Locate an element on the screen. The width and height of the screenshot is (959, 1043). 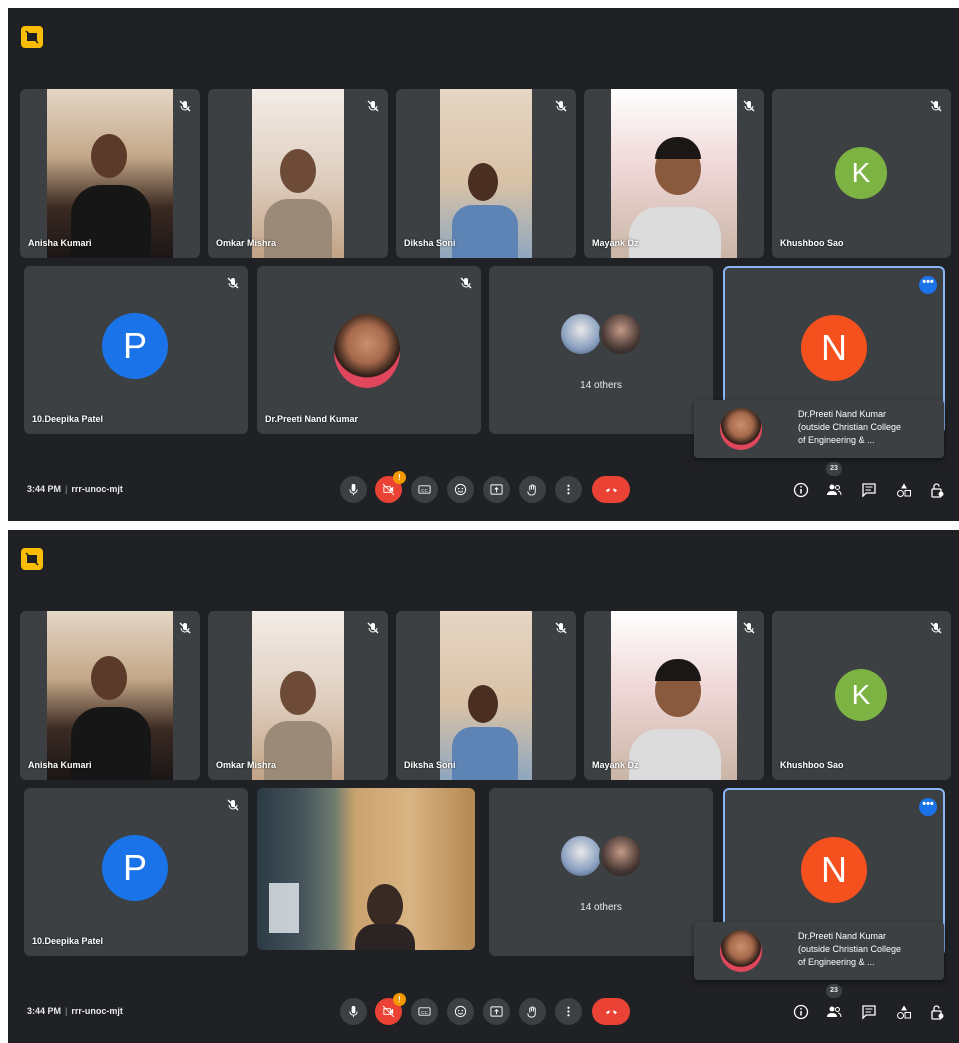
svg-text: CC is located at coordinates (424, 490).